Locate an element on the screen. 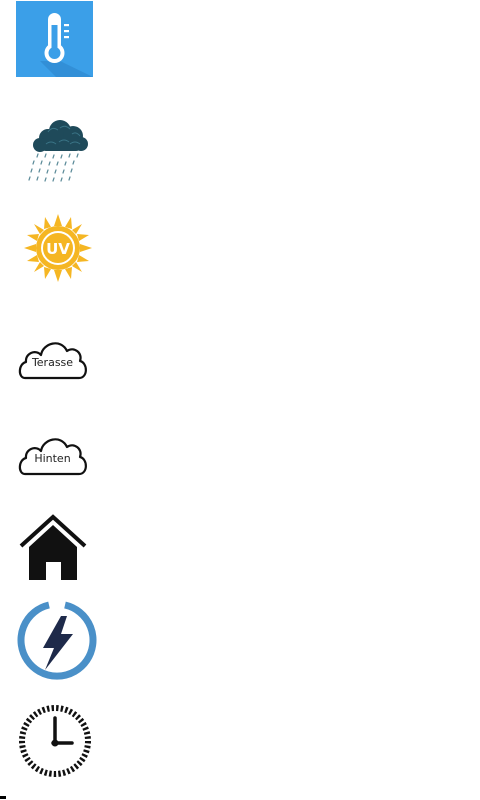 This screenshot has height=800, width=480. cloud-hinten-button: Hinten is located at coordinates (52, 453).